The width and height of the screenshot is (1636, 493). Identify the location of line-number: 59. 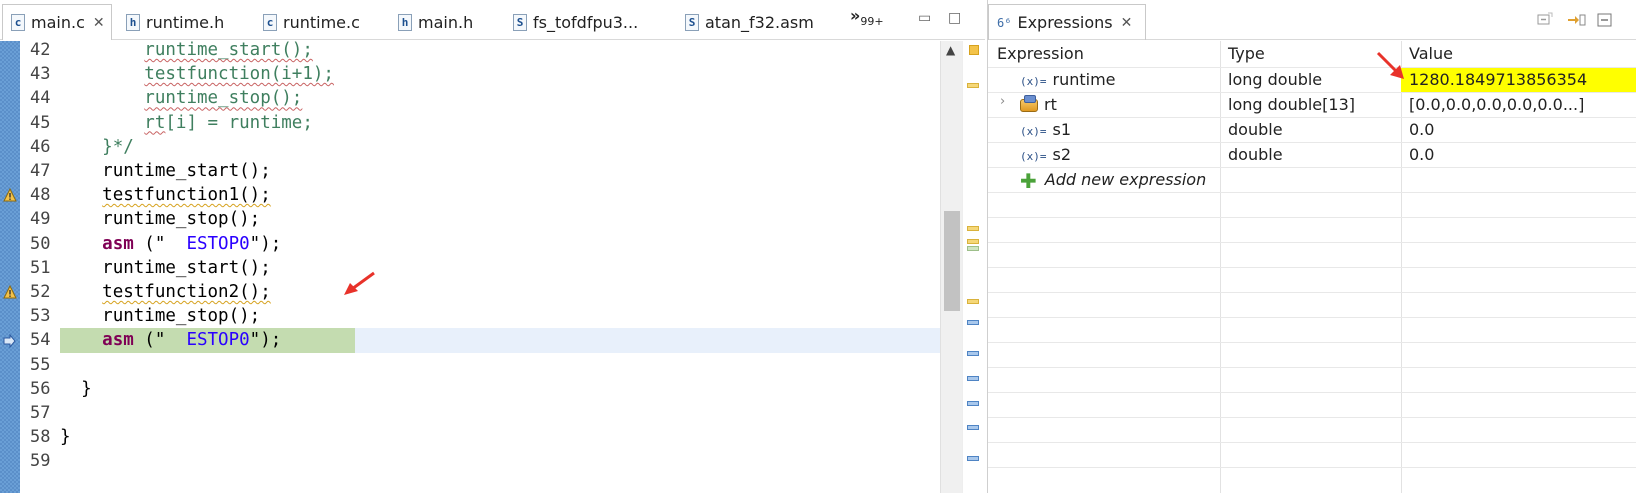
(40, 461).